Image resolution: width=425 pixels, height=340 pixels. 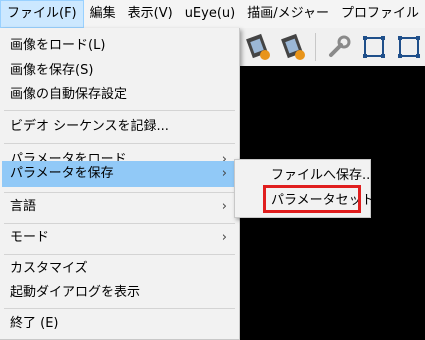 I want to click on menu-item-label: カスタマイズ, so click(x=49, y=268).